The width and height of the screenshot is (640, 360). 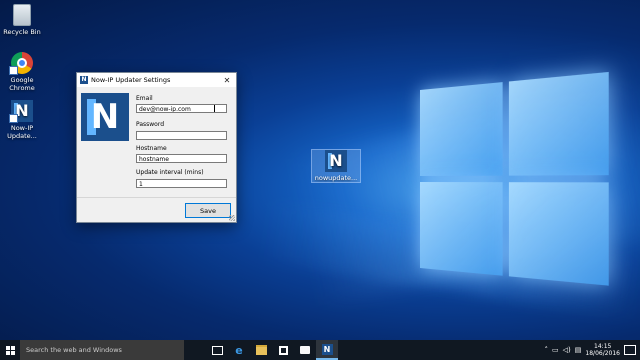 I want to click on windows-start-icon, so click(x=10, y=350).